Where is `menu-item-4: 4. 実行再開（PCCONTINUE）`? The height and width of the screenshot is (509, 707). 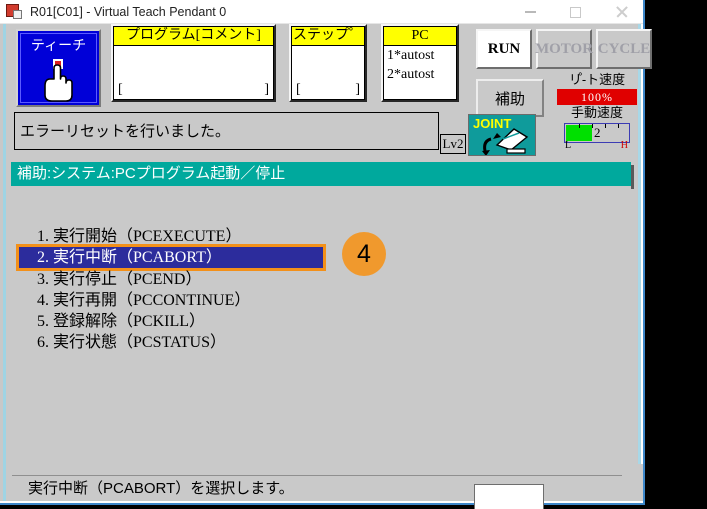
menu-item-4: 4. 実行再開（PCCONTINUE） is located at coordinates (171, 300).